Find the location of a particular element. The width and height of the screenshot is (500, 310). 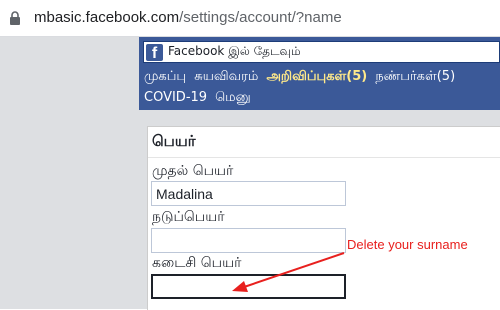

nav-menu: மெனு is located at coordinates (233, 97).